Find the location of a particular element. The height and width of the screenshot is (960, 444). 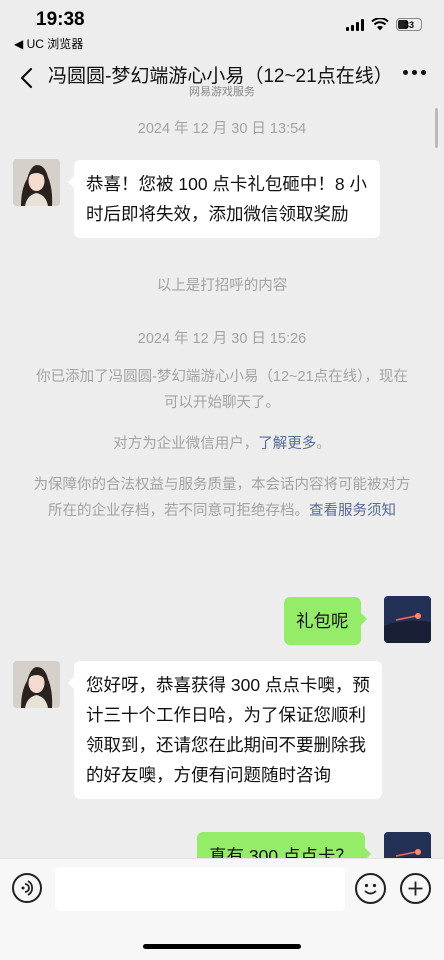

home-indicator is located at coordinates (222, 946).